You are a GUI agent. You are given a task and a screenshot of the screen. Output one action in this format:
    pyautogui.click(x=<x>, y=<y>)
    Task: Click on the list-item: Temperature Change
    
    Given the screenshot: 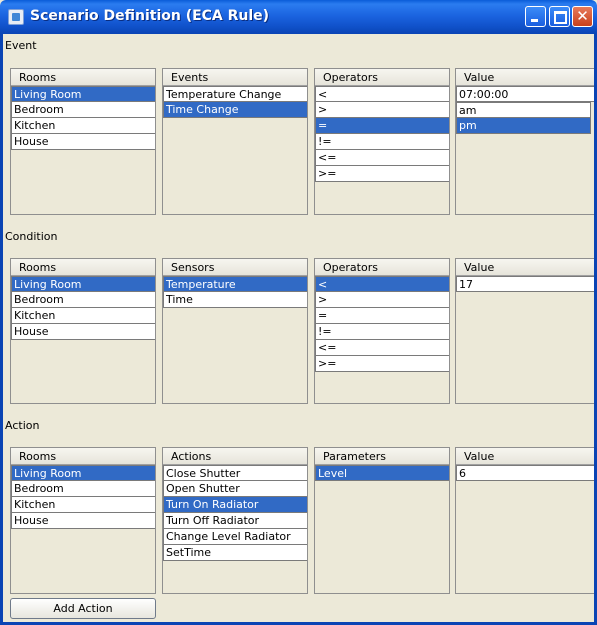 What is the action you would take?
    pyautogui.click(x=235, y=94)
    